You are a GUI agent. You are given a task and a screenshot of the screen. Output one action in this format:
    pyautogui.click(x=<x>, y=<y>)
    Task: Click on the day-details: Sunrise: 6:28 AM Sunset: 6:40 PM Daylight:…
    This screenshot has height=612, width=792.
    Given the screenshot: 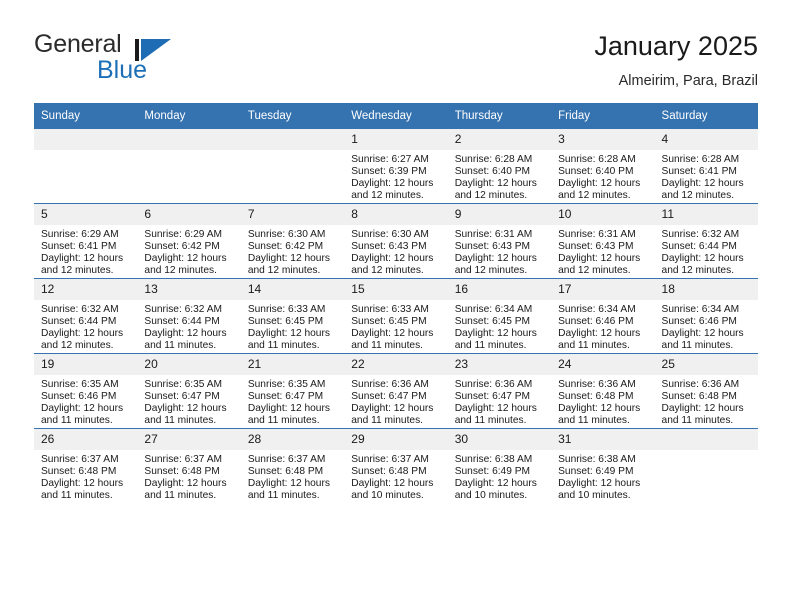 What is the action you would take?
    pyautogui.click(x=602, y=176)
    